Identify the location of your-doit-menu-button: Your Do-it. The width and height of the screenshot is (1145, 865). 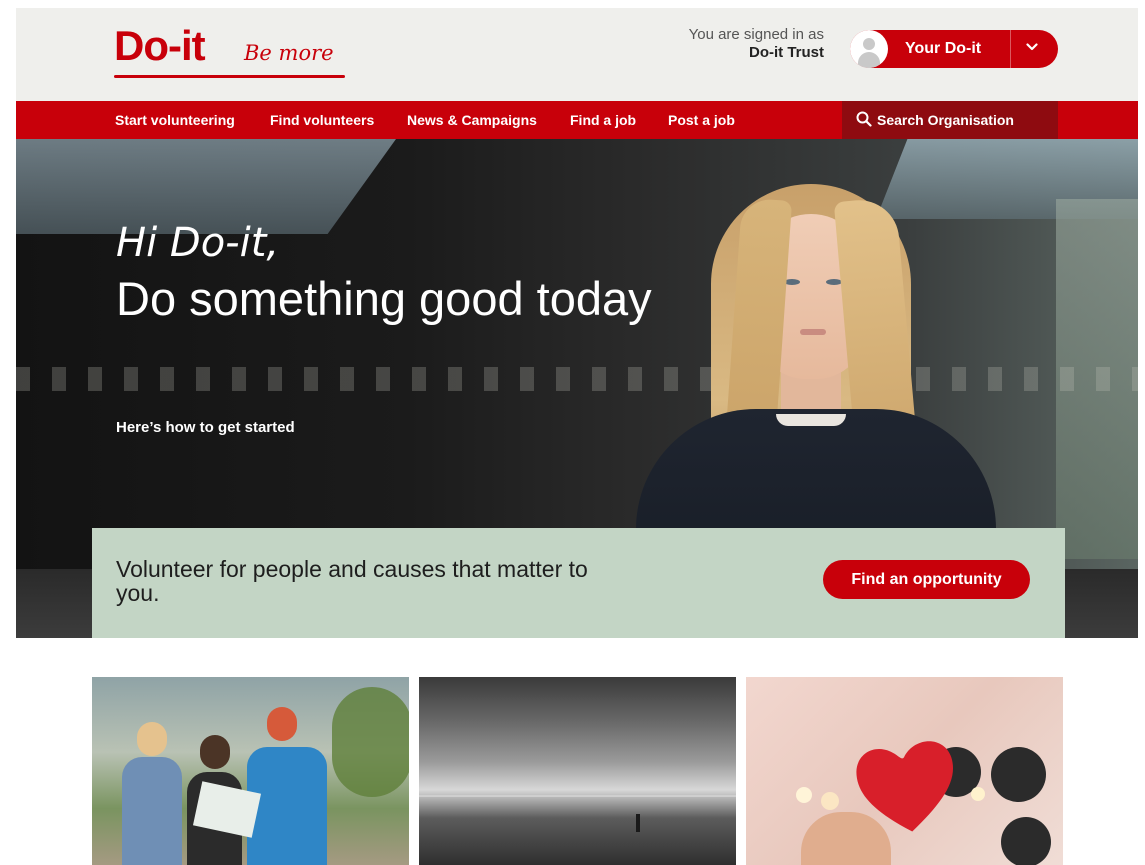
(954, 49).